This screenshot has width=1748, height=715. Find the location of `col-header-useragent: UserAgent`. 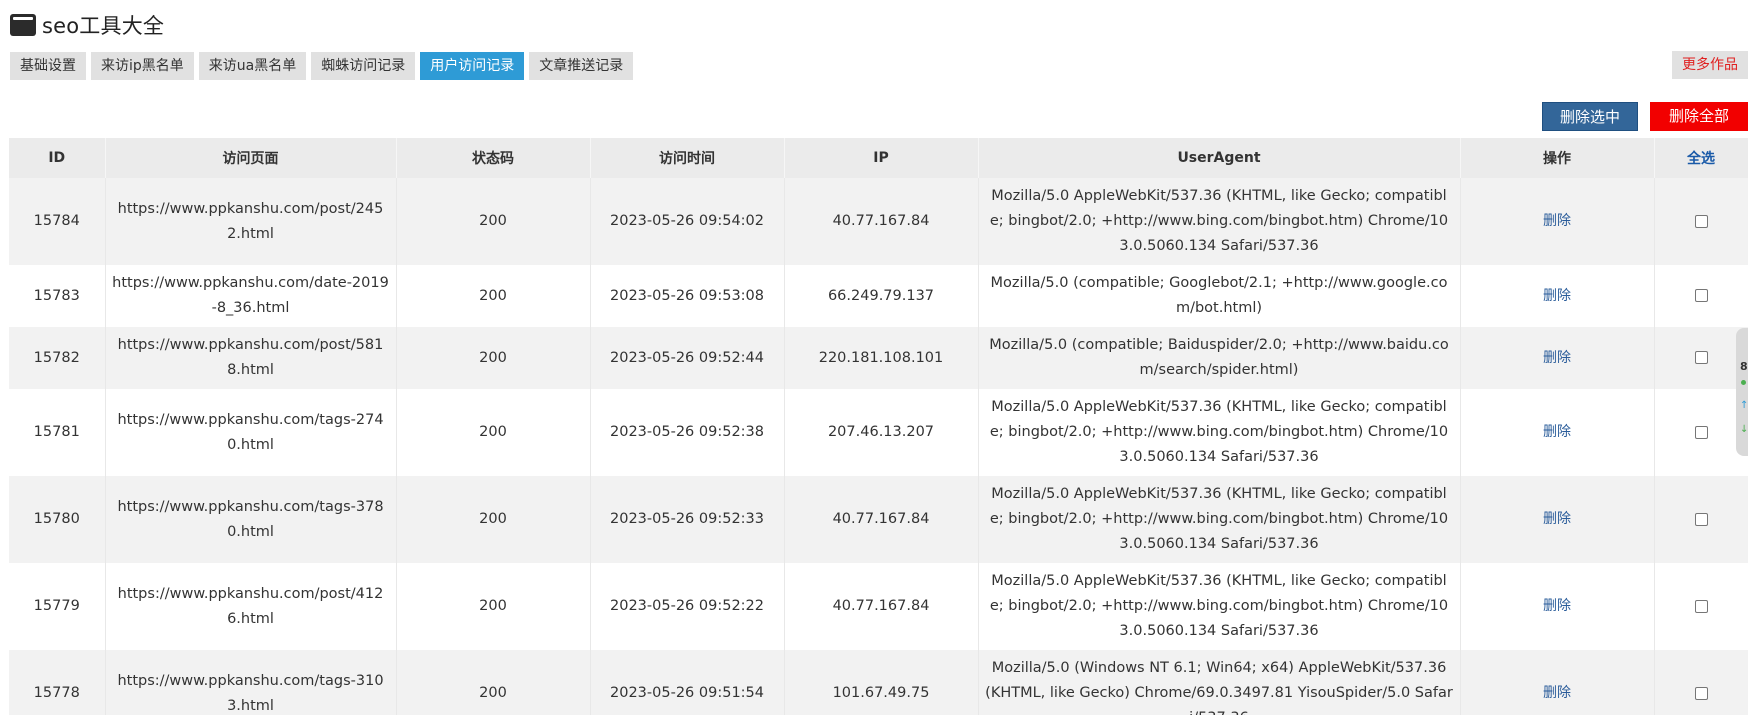

col-header-useragent: UserAgent is located at coordinates (1219, 158).